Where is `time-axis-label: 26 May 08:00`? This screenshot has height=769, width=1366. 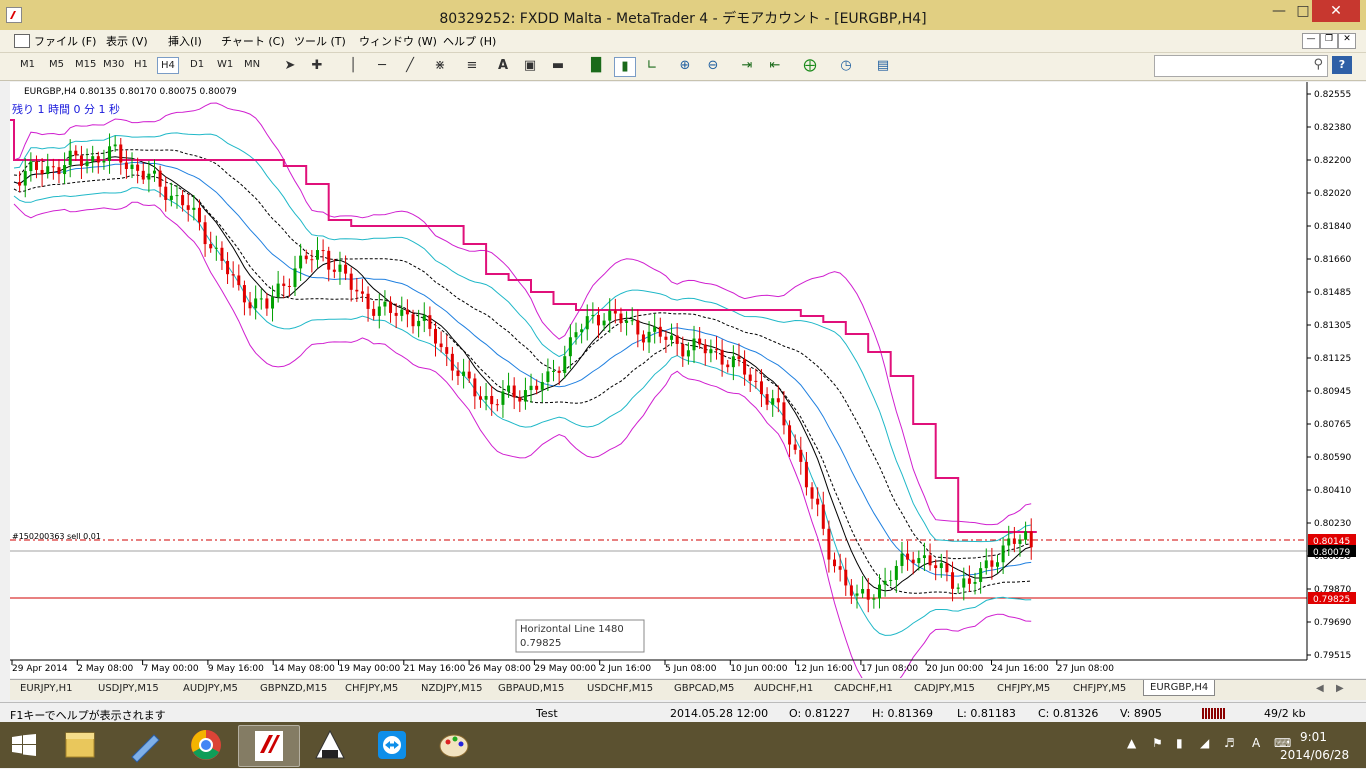
time-axis-label: 26 May 08:00 is located at coordinates (500, 669).